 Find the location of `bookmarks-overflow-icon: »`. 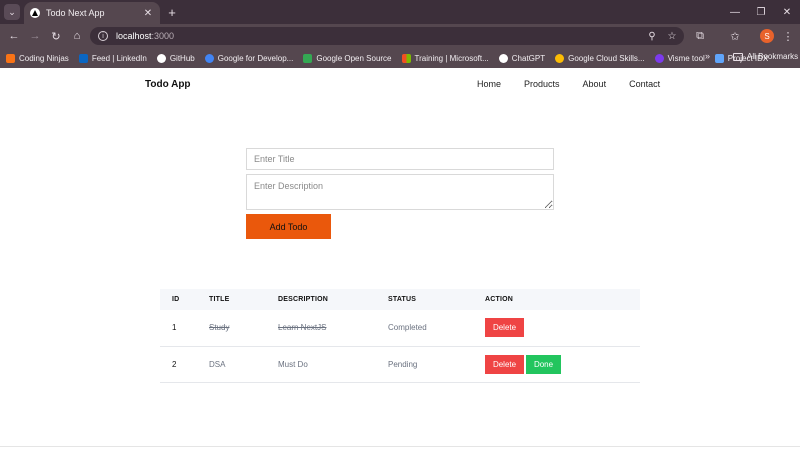

bookmarks-overflow-icon: » is located at coordinates (707, 56).